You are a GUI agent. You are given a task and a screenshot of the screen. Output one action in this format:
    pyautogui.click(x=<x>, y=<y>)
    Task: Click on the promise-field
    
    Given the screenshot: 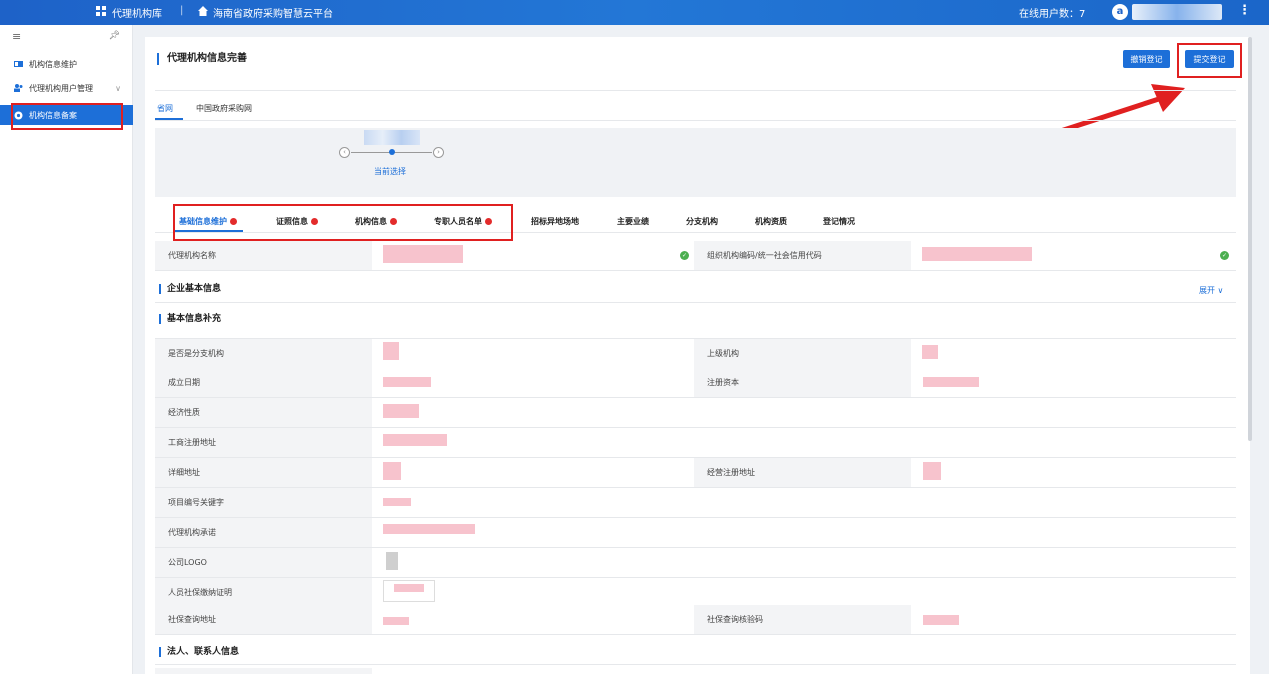 What is the action you would take?
    pyautogui.click(x=804, y=532)
    